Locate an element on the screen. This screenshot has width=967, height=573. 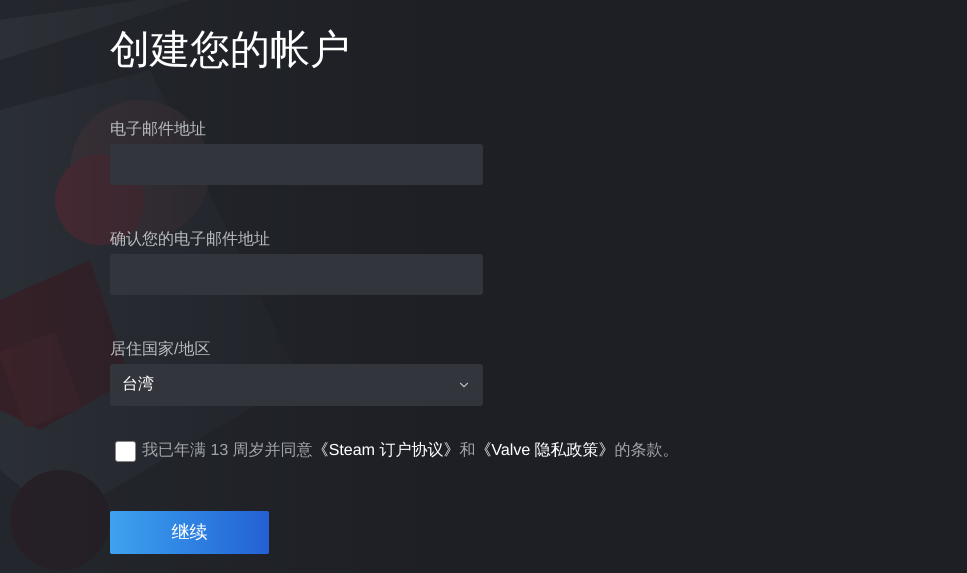
agreement-text: 我已年满 13 周岁并同意《Steam 订户协议》和《Valve 隐私政策》的条款。 is located at coordinates (410, 450).